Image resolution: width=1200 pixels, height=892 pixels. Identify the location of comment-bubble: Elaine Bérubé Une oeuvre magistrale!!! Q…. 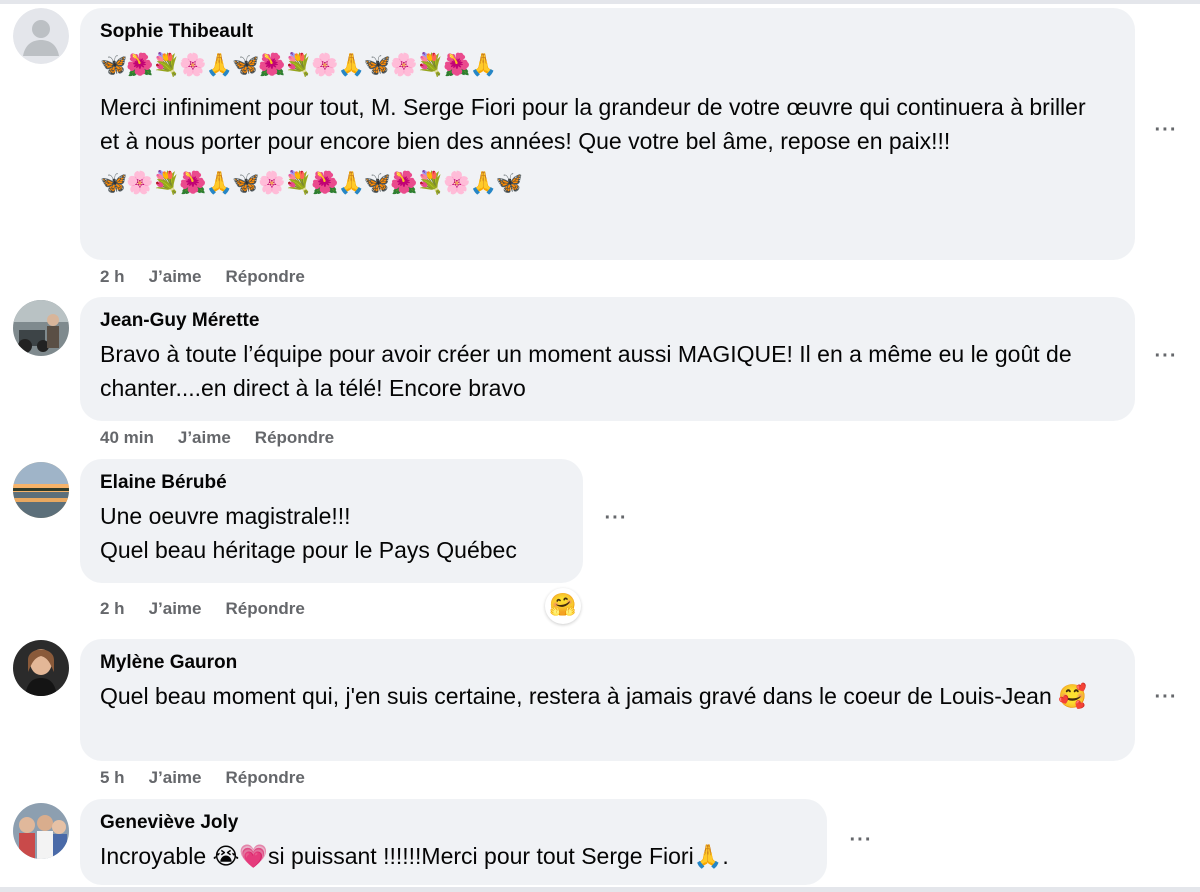
(331, 521).